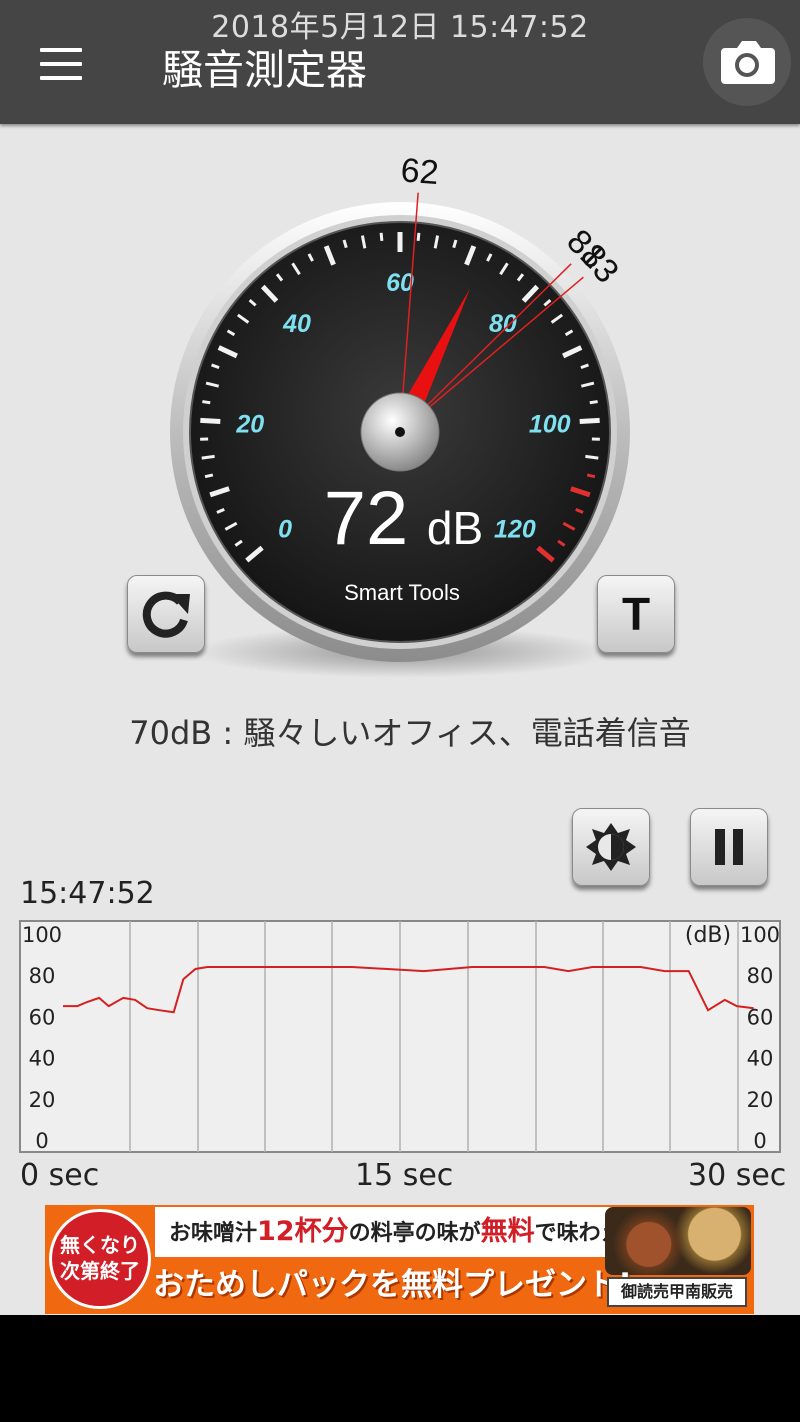 Image resolution: width=800 pixels, height=1422 pixels. What do you see at coordinates (400, 27) in the screenshot?
I see `status-datetime: 2018年5月12日 15:47:52` at bounding box center [400, 27].